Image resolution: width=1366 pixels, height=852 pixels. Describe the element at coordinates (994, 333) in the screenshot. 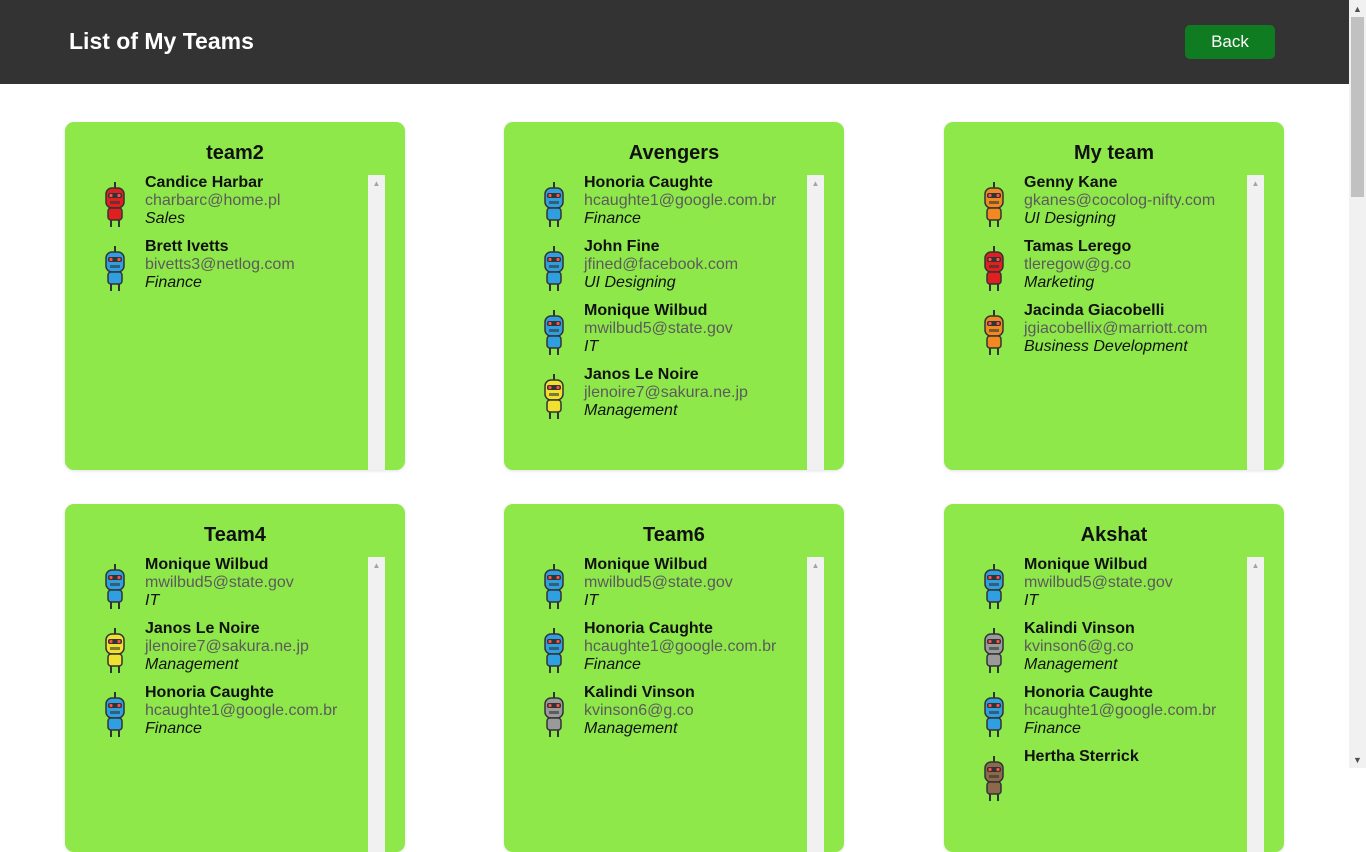

I see `orange-robot-icon` at that location.